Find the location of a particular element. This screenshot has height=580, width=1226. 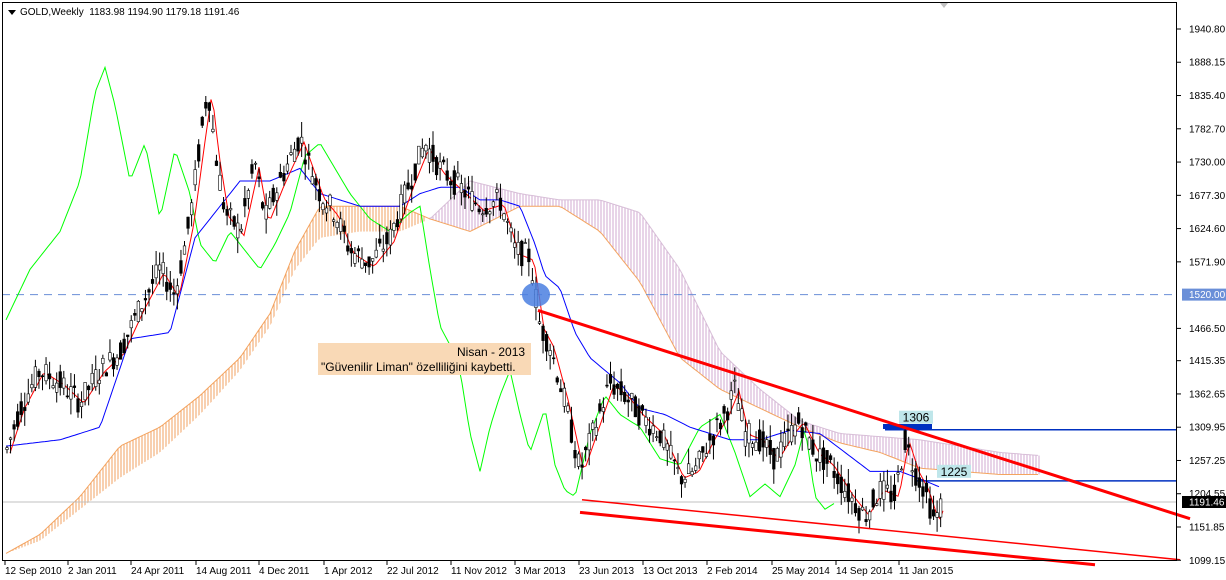

time-tick-label: 14 Sep 2014 is located at coordinates (864, 571).